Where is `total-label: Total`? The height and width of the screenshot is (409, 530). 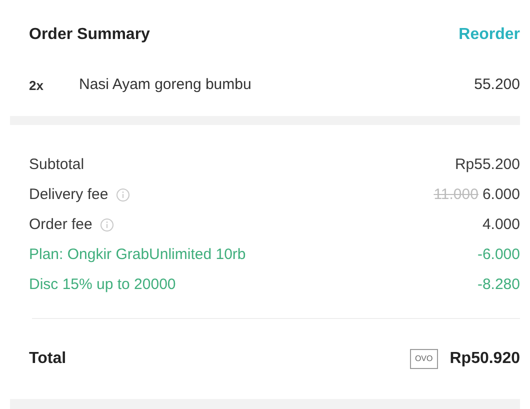 total-label: Total is located at coordinates (47, 359).